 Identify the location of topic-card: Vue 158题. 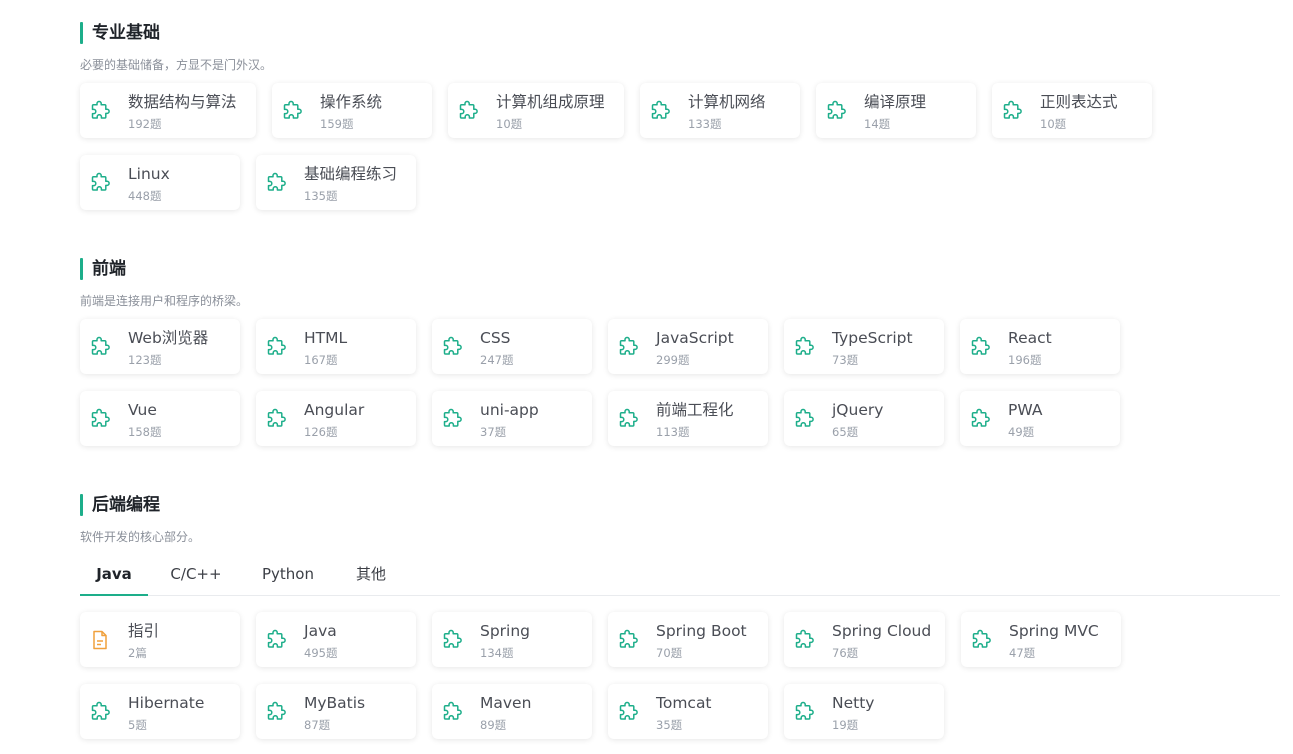
(160, 418).